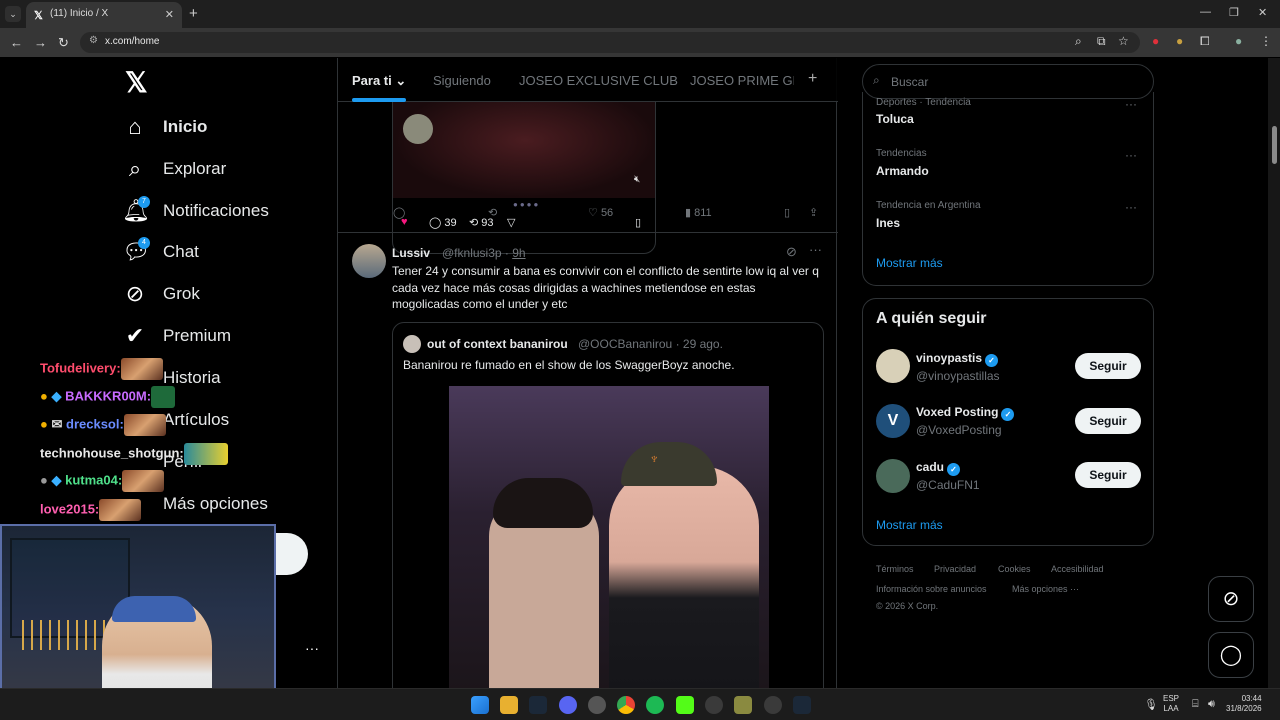 This screenshot has height=720, width=1280. Describe the element at coordinates (714, 705) in the screenshot. I see `ccleaner-icon` at that location.